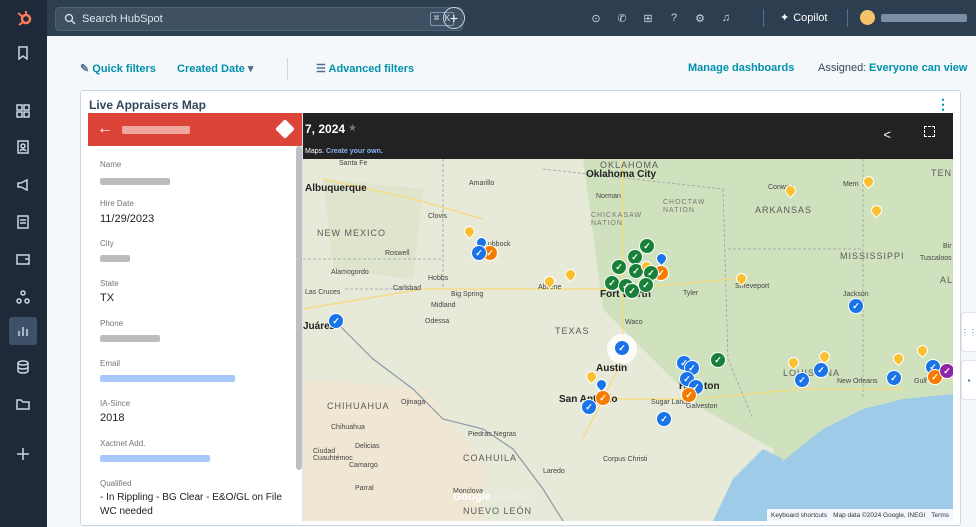 This screenshot has height=527, width=976. What do you see at coordinates (107, 243) in the screenshot?
I see `field-label-city: City` at bounding box center [107, 243].